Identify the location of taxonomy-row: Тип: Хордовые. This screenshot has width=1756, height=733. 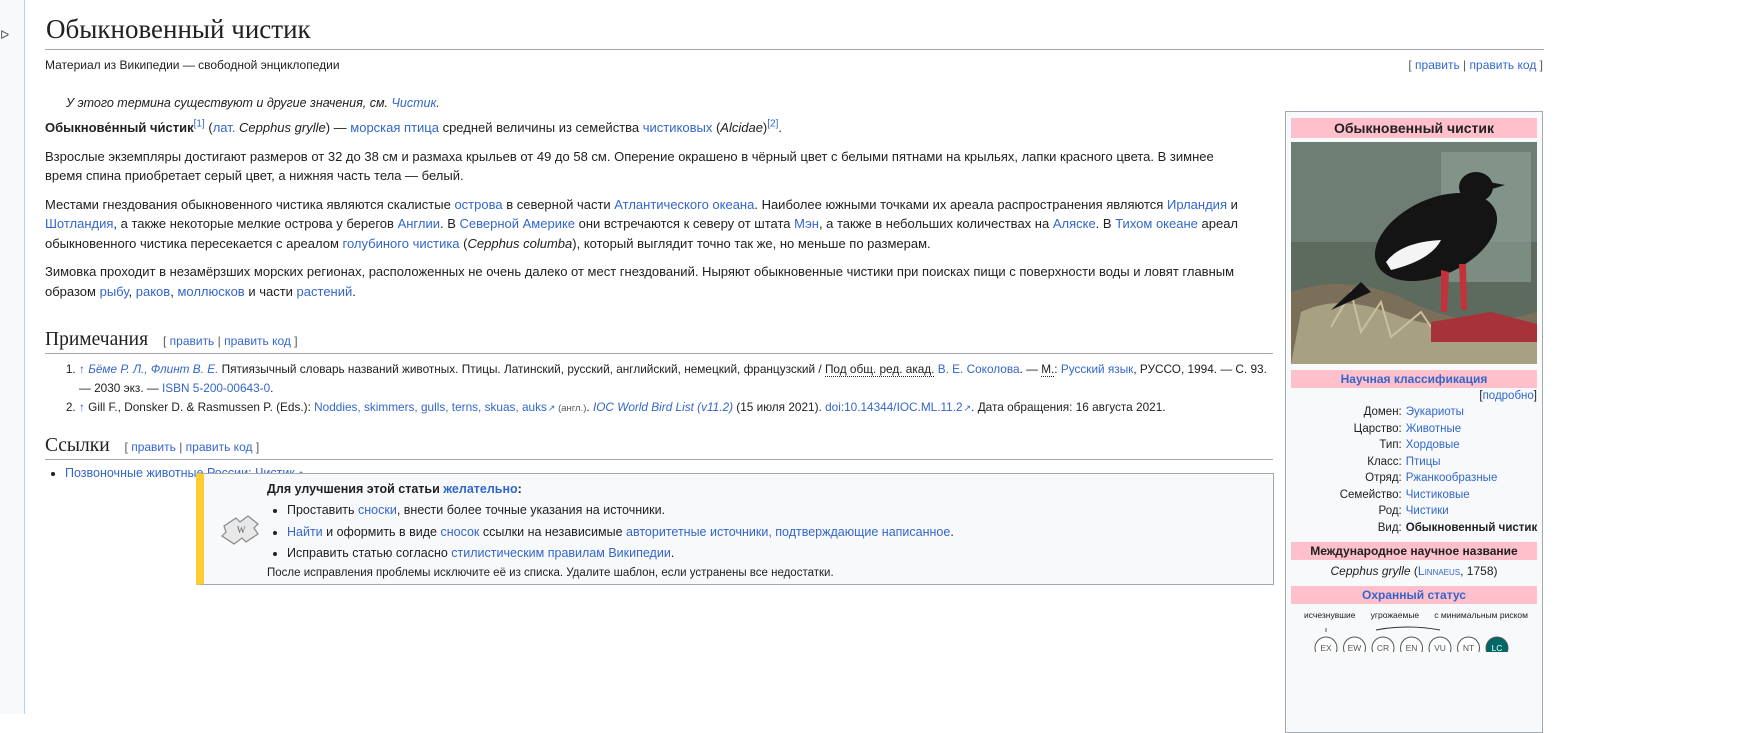
(1419, 445).